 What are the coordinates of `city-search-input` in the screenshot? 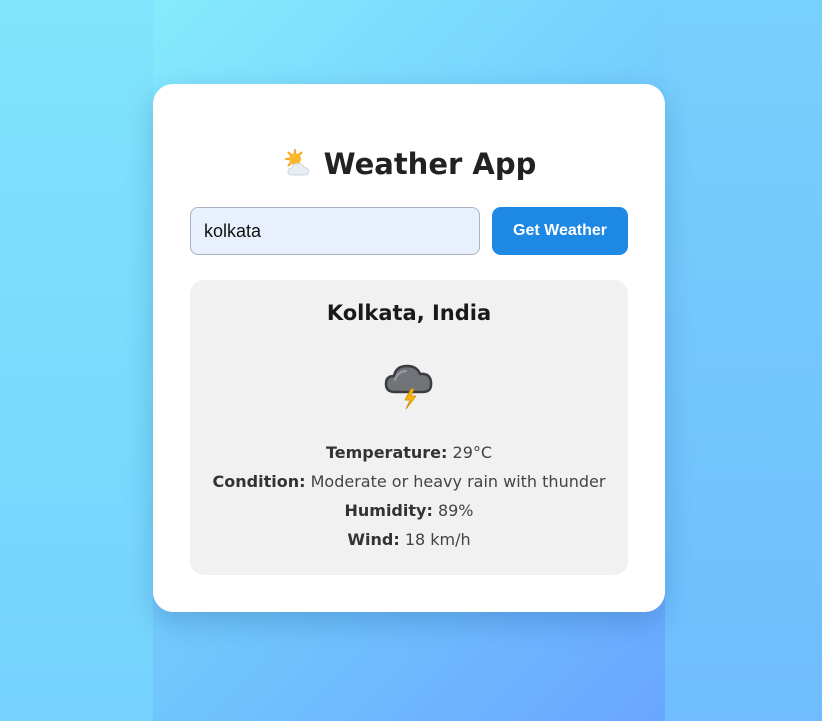 It's located at (335, 231).